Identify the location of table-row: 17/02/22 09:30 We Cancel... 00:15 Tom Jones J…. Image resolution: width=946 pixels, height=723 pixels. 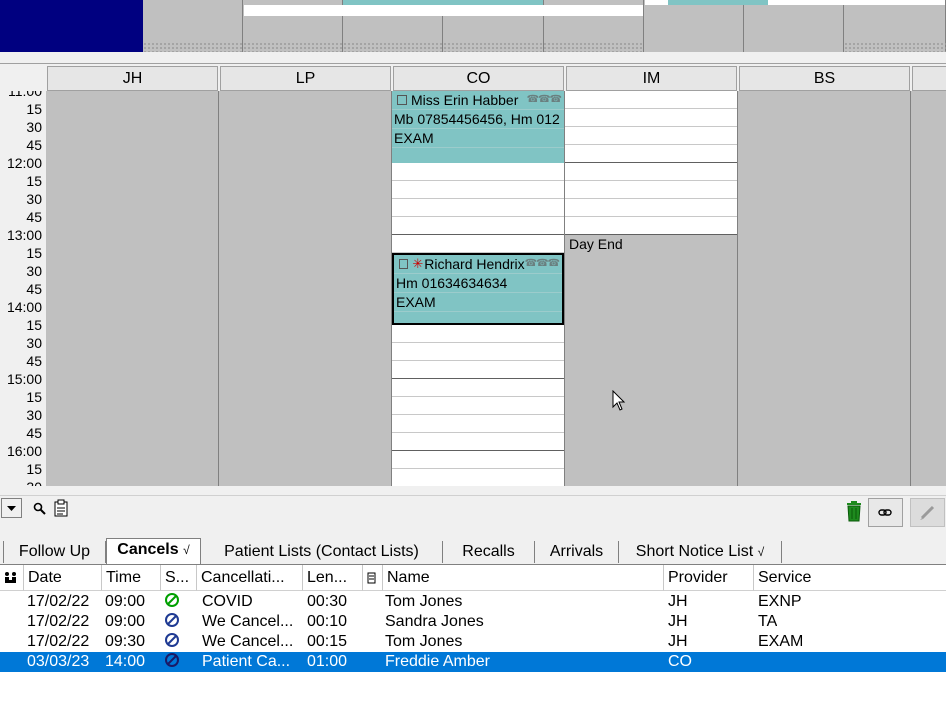
(473, 642).